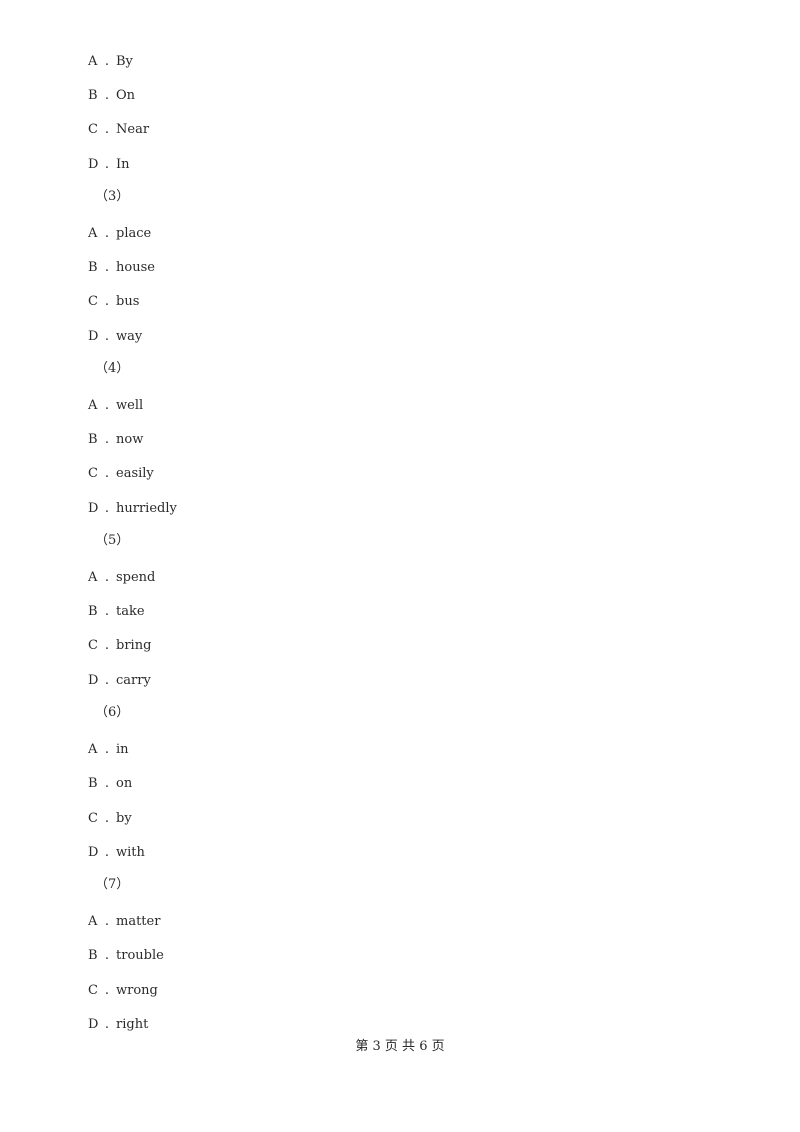 This screenshot has width=800, height=1132. I want to click on option-7-a: A. matter, so click(124, 922).